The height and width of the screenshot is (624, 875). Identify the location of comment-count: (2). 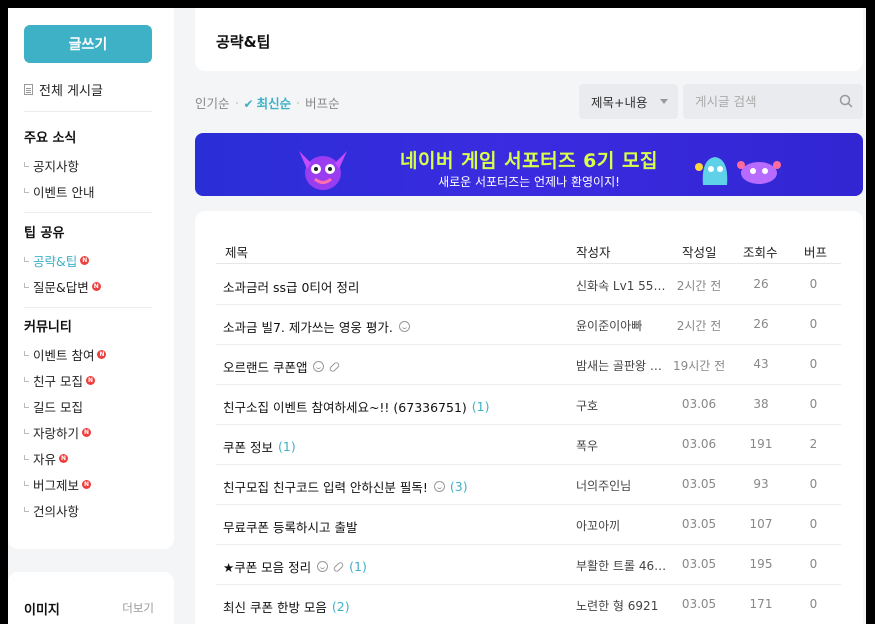
(341, 606).